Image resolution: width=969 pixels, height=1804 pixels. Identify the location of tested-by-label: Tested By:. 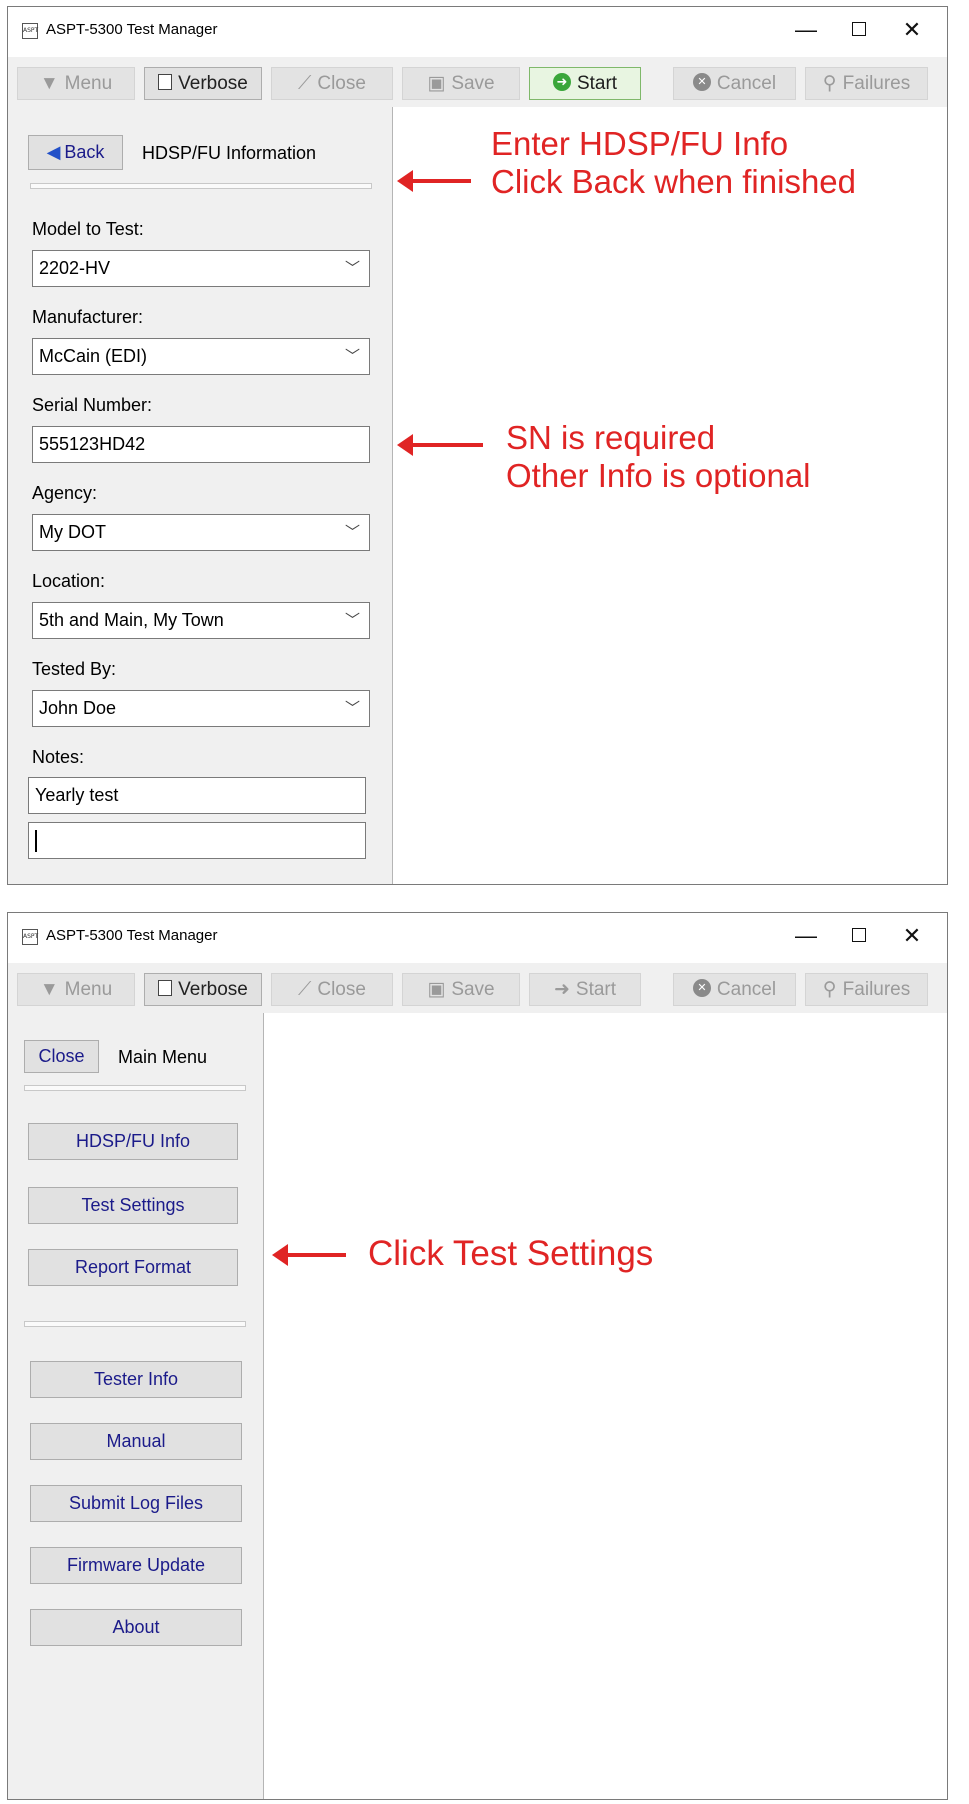
(74, 669).